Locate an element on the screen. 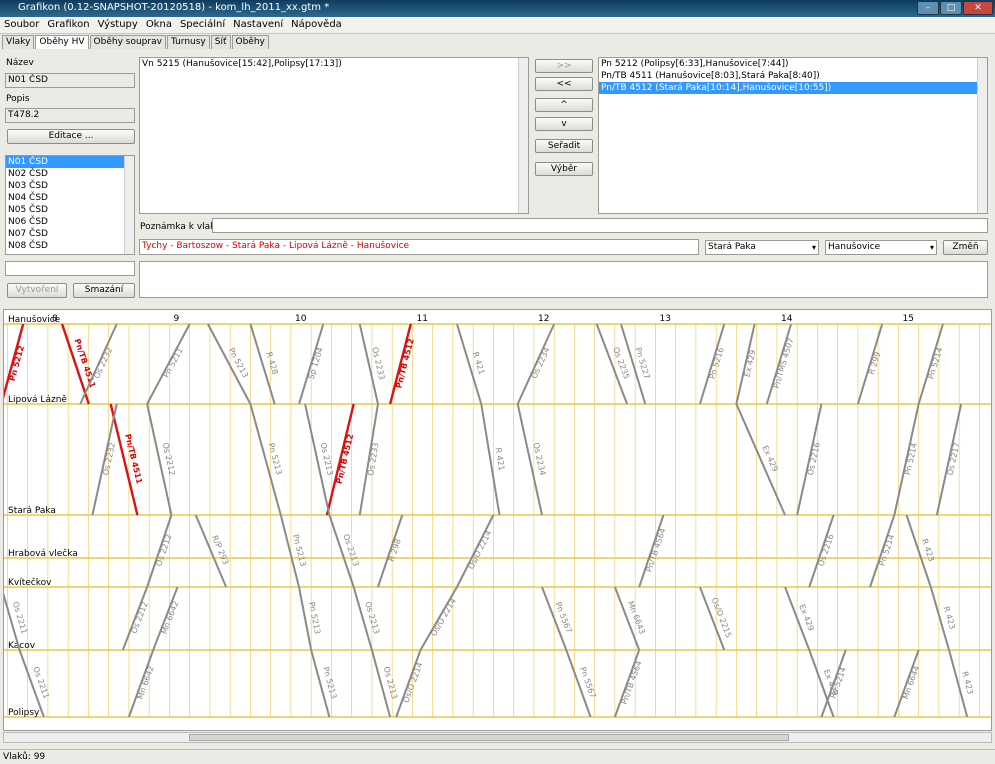  sort-button: Seřadit is located at coordinates (564, 146).